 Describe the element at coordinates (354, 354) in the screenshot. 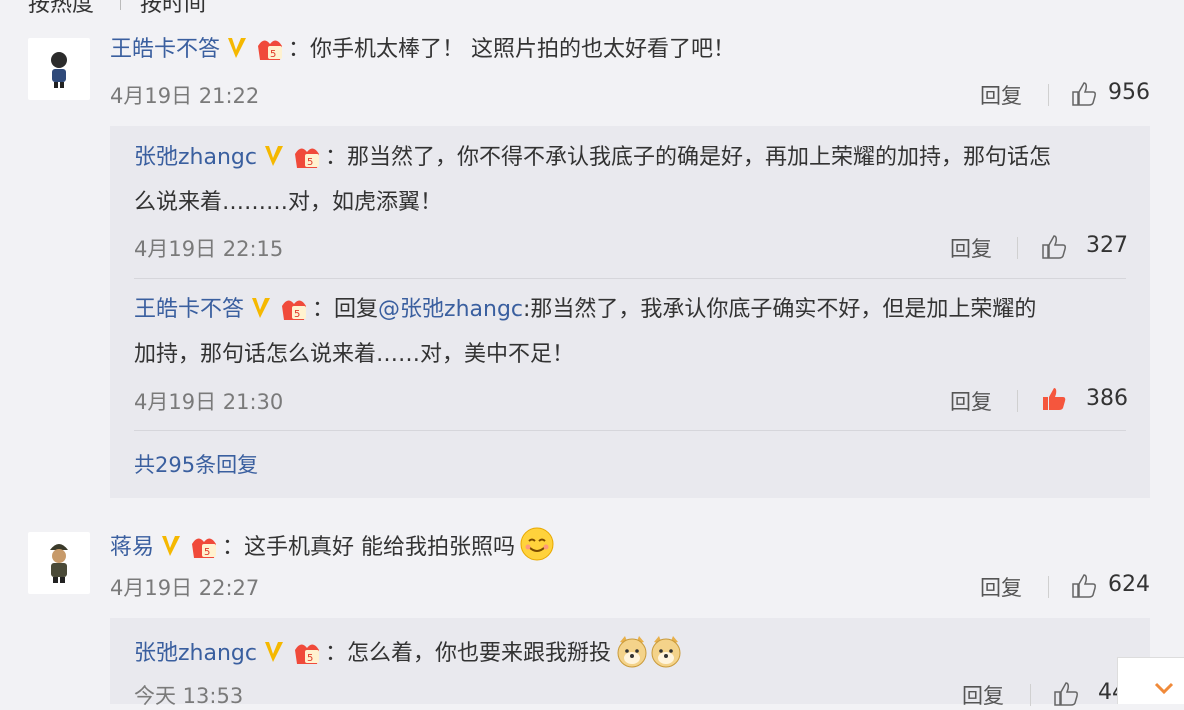

I see `reply-text-continued: 加持，那句话怎么说来着……对，美中不足！` at that location.